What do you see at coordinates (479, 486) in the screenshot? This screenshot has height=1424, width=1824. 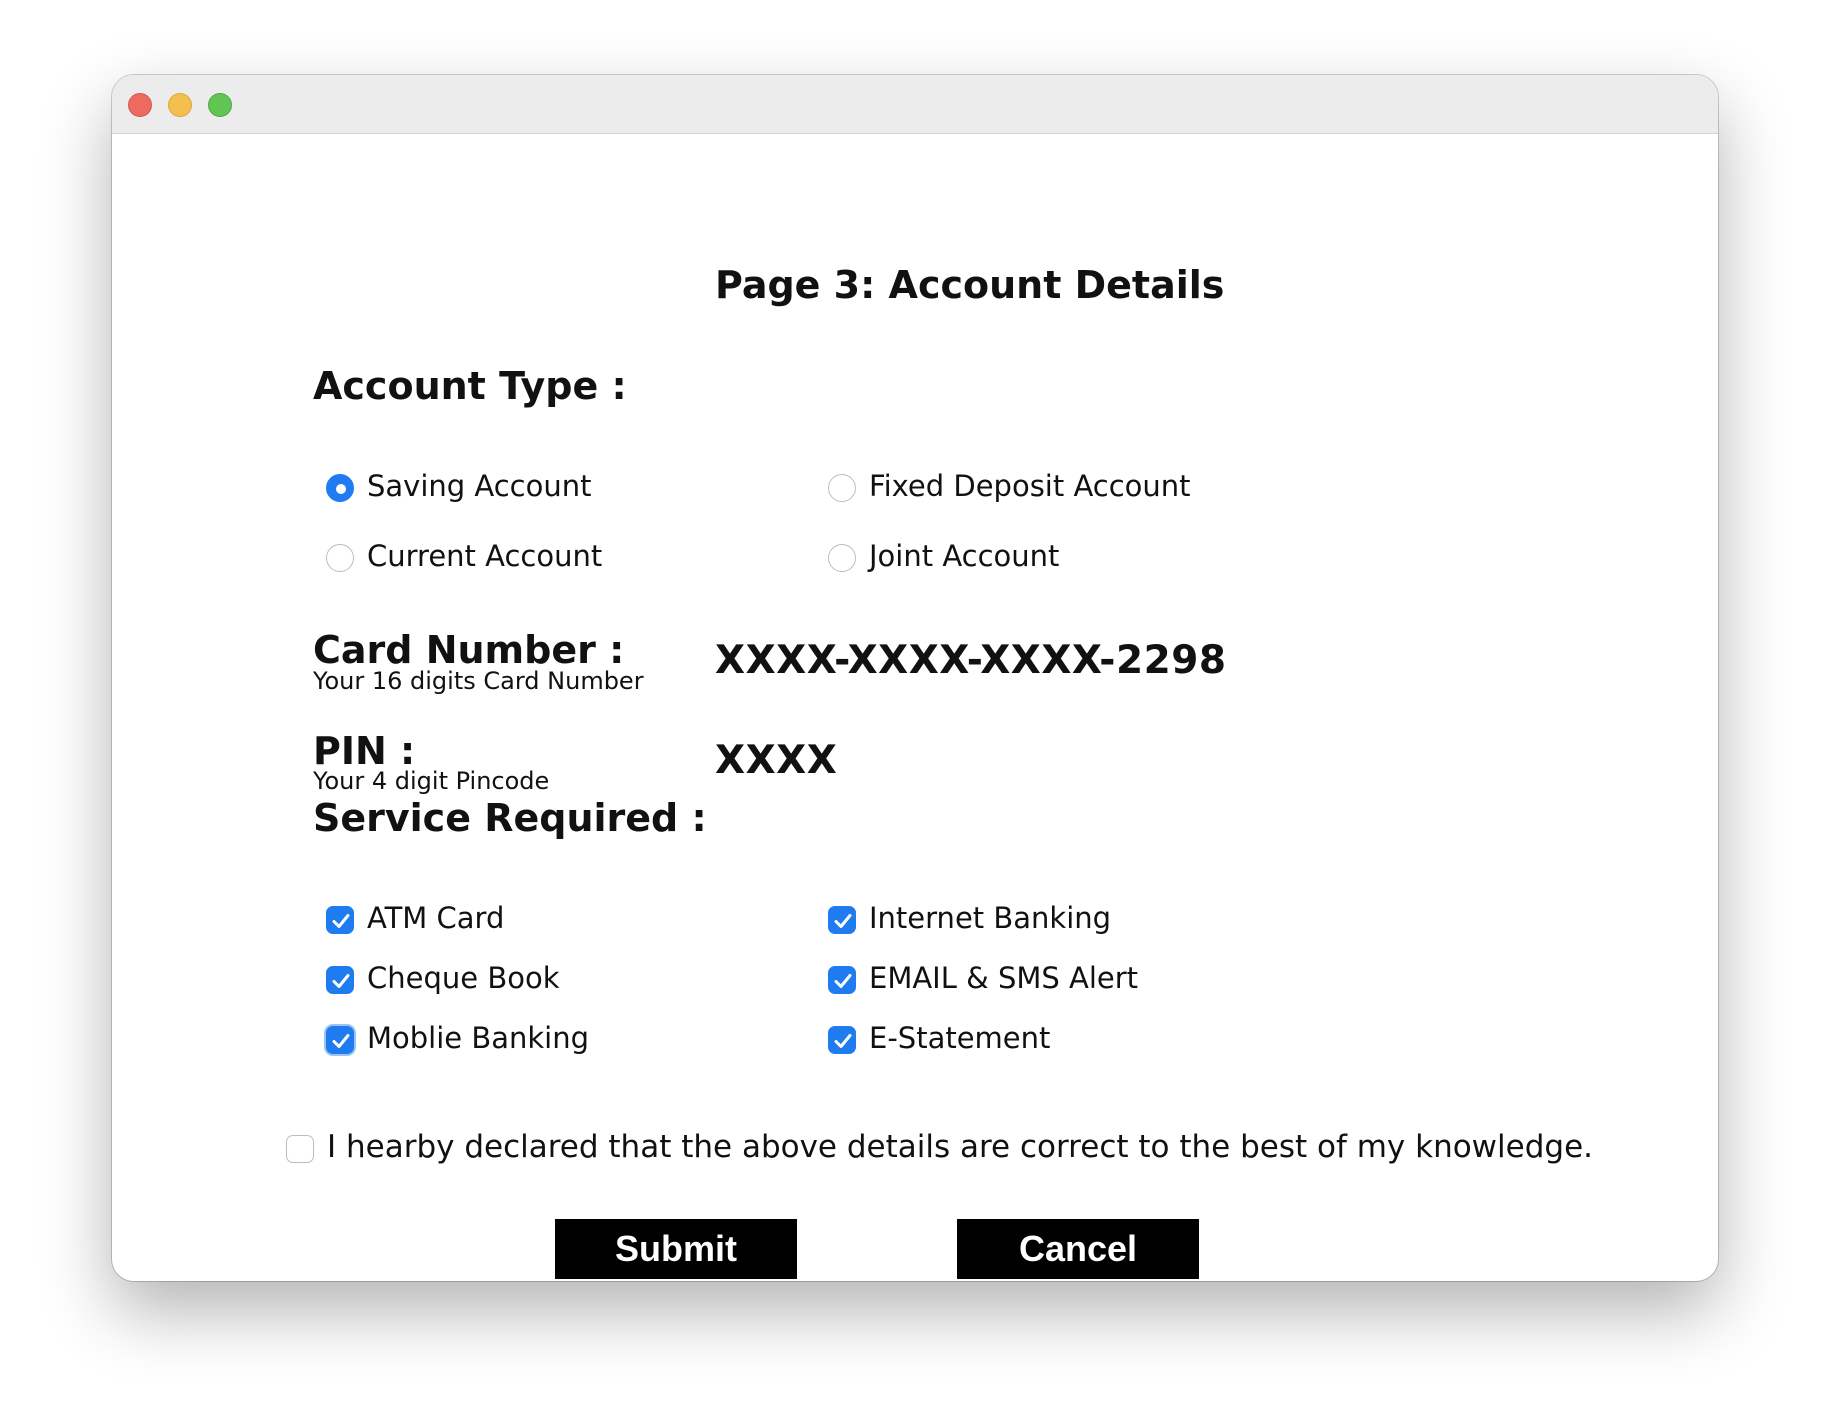 I see `saving-account-label: Saving Account` at bounding box center [479, 486].